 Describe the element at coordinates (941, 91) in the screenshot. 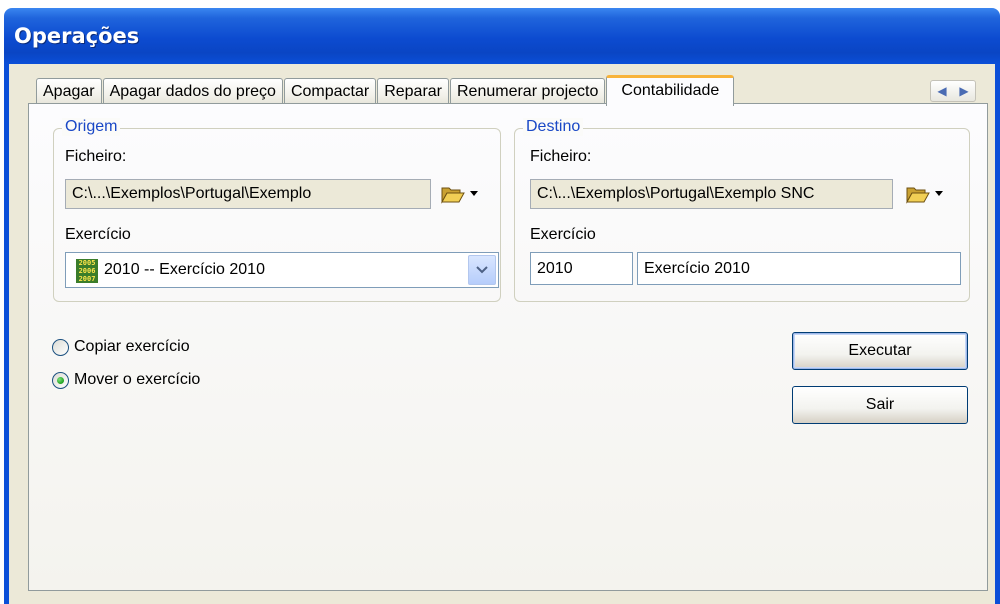

I see `chevron-left-icon: ◀` at that location.